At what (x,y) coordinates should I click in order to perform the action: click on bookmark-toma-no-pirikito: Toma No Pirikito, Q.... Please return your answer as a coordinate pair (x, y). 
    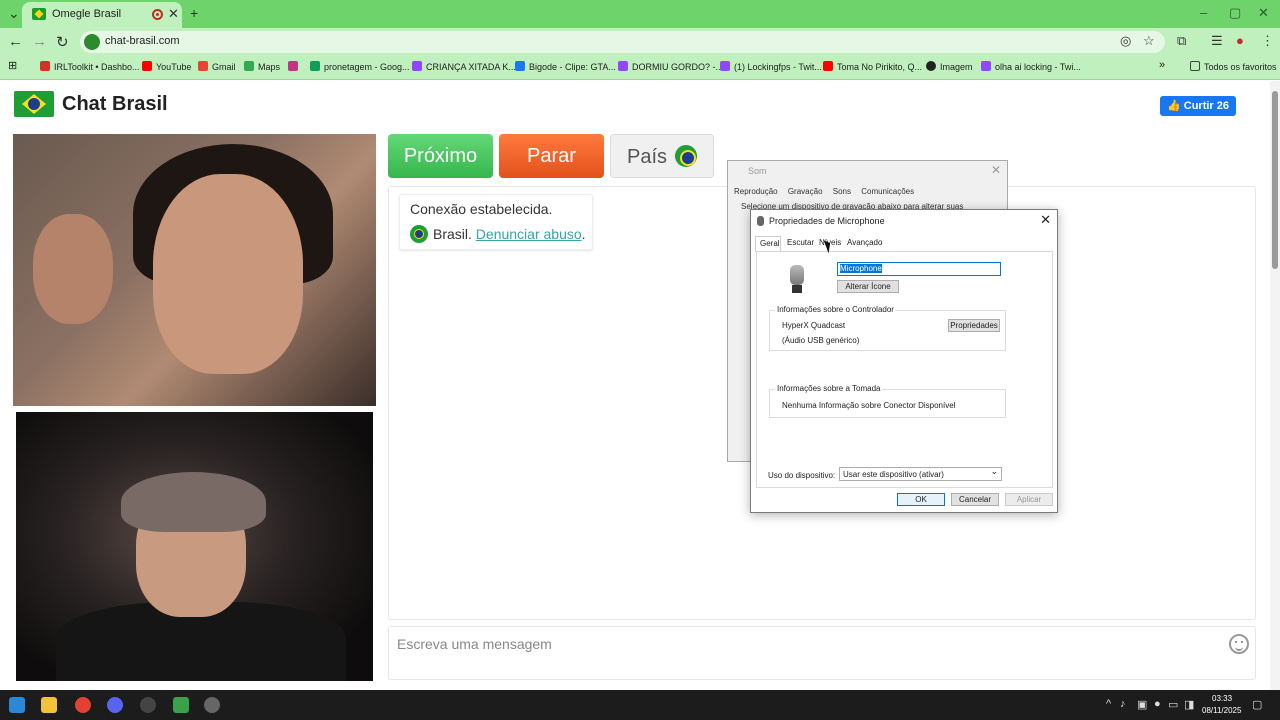
    Looking at the image, I should click on (872, 66).